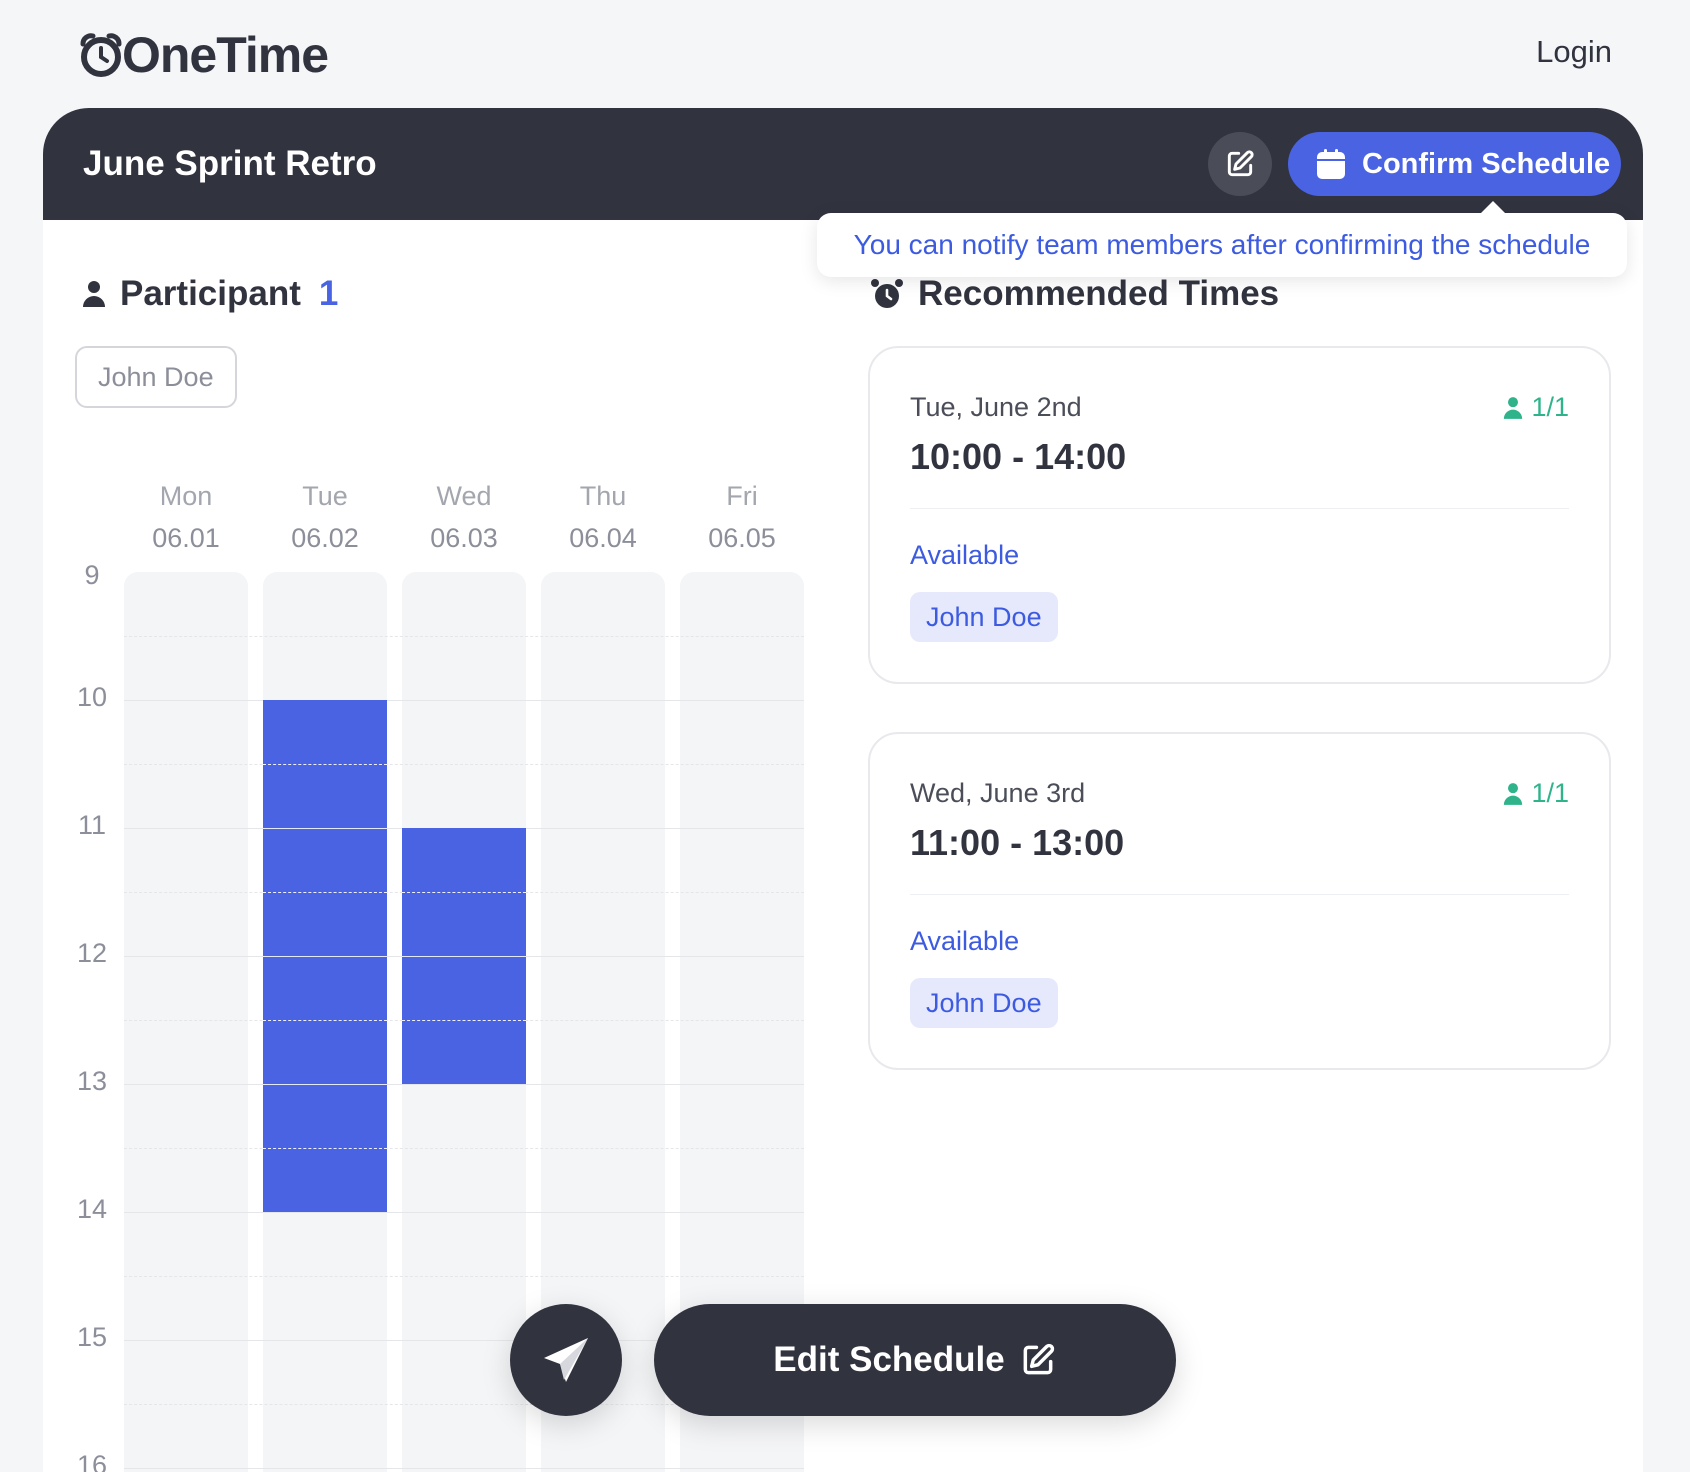  I want to click on recommended-heading: Recommended Times, so click(1074, 294).